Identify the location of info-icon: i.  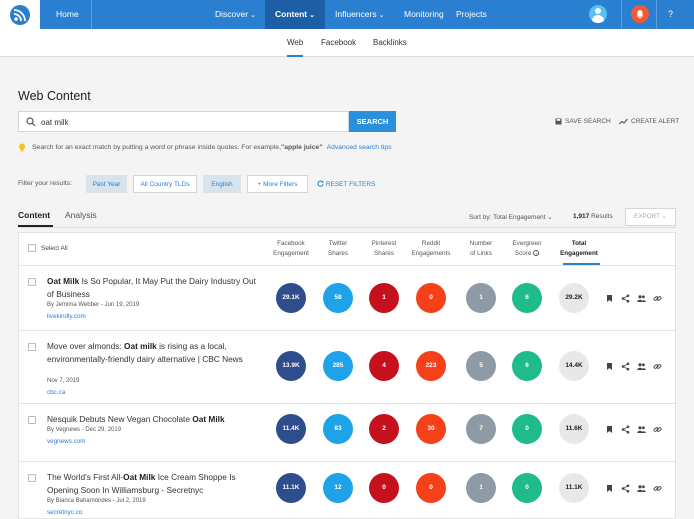
(536, 253).